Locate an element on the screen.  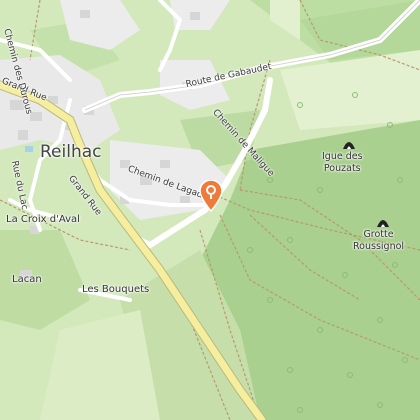
location-pin-icon is located at coordinates (211, 196).